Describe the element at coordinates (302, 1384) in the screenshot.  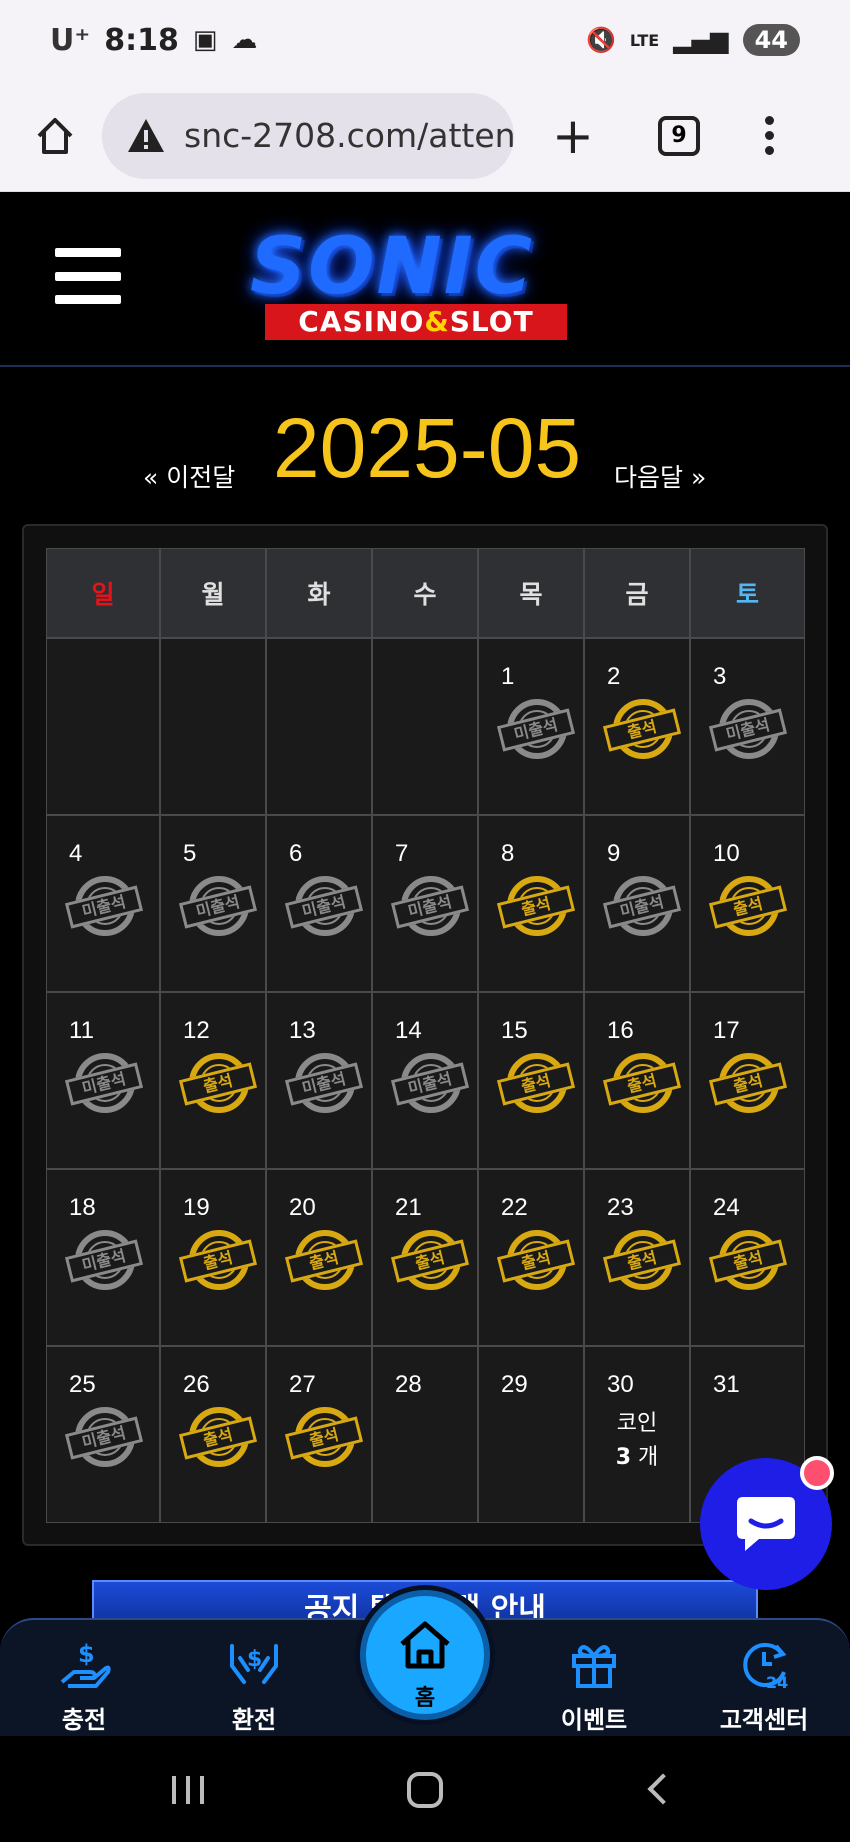
I see `day-number: 27` at that location.